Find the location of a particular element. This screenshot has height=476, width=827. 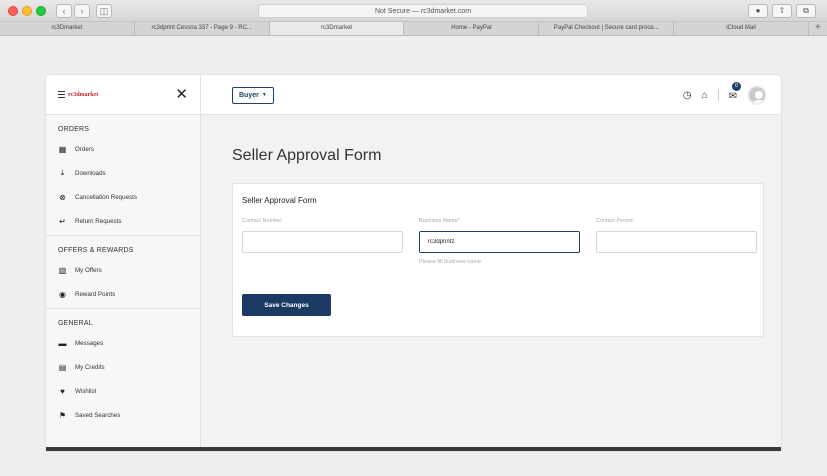

sidebar-item-saved-searches: ⚑ Saved Searches is located at coordinates (123, 415).